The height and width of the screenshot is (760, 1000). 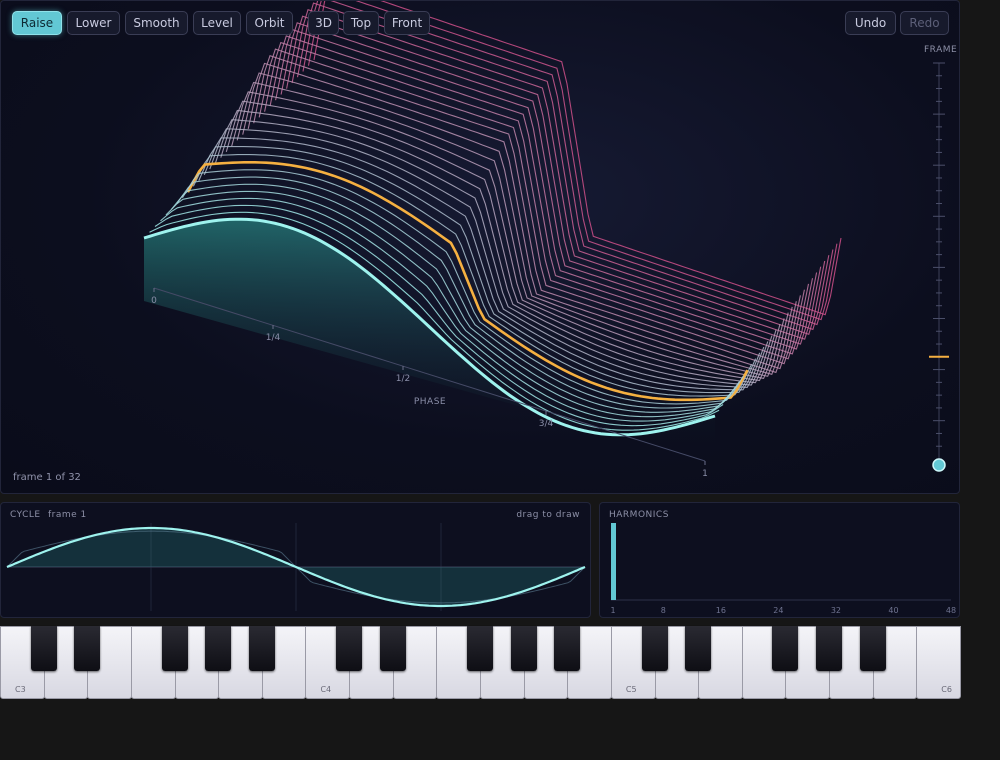 I want to click on harmonics-axis-label: 1, so click(x=612, y=610).